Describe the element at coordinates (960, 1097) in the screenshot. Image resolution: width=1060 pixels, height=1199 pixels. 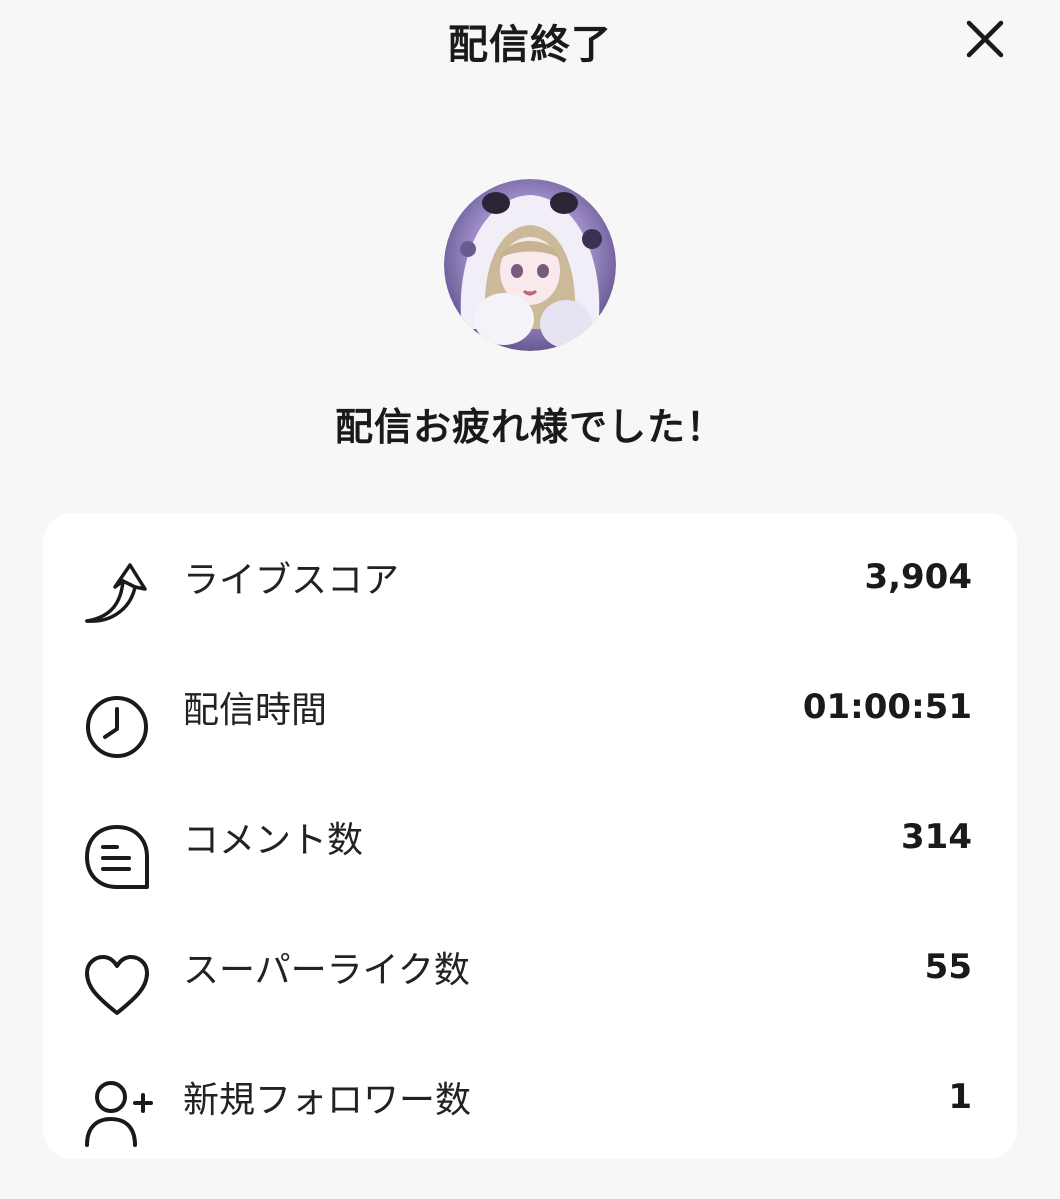
I see `stat-value: 1` at that location.